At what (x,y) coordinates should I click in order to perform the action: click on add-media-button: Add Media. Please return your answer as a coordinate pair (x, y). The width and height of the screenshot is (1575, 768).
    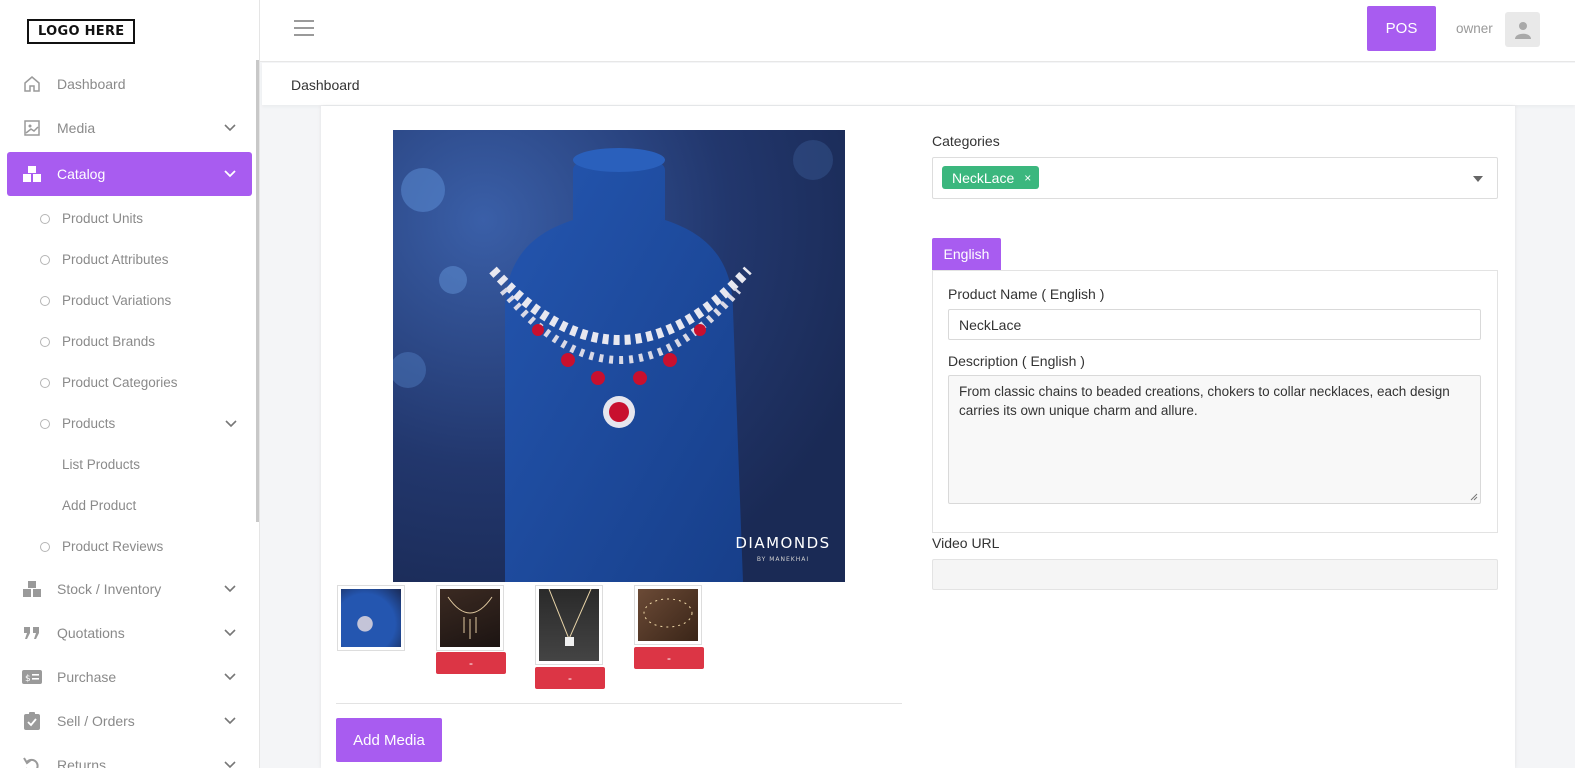
    Looking at the image, I should click on (389, 740).